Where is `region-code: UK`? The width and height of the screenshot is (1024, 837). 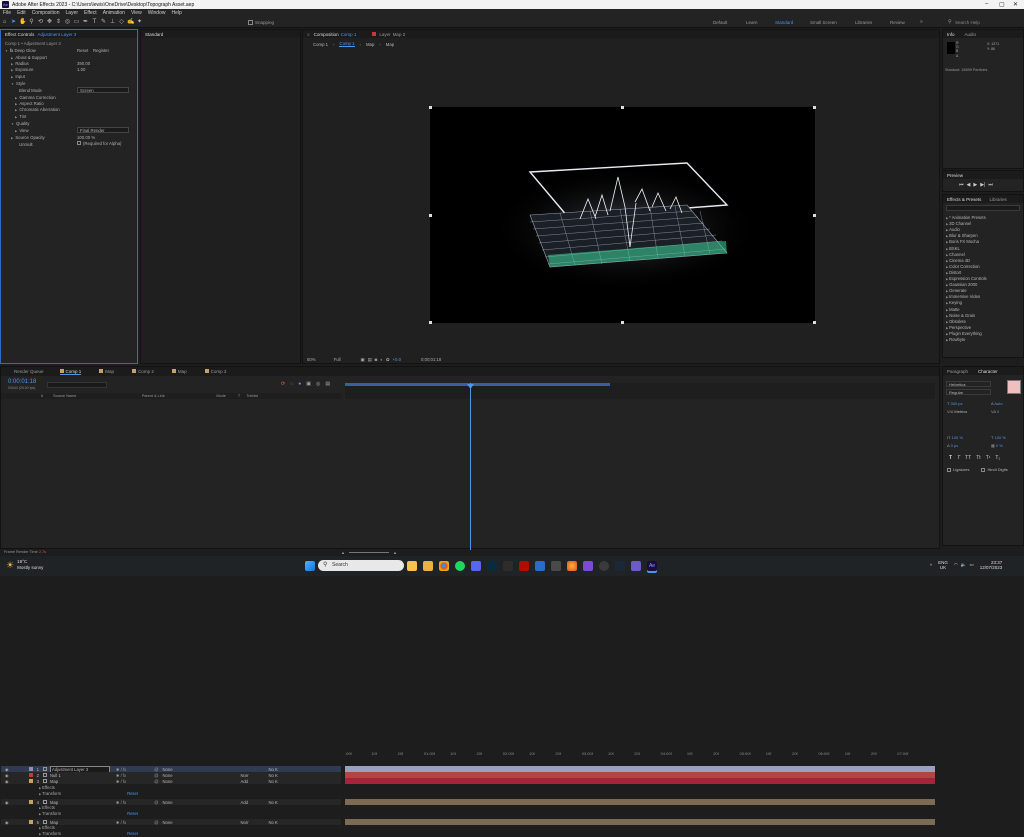
region-code: UK is located at coordinates (943, 567).